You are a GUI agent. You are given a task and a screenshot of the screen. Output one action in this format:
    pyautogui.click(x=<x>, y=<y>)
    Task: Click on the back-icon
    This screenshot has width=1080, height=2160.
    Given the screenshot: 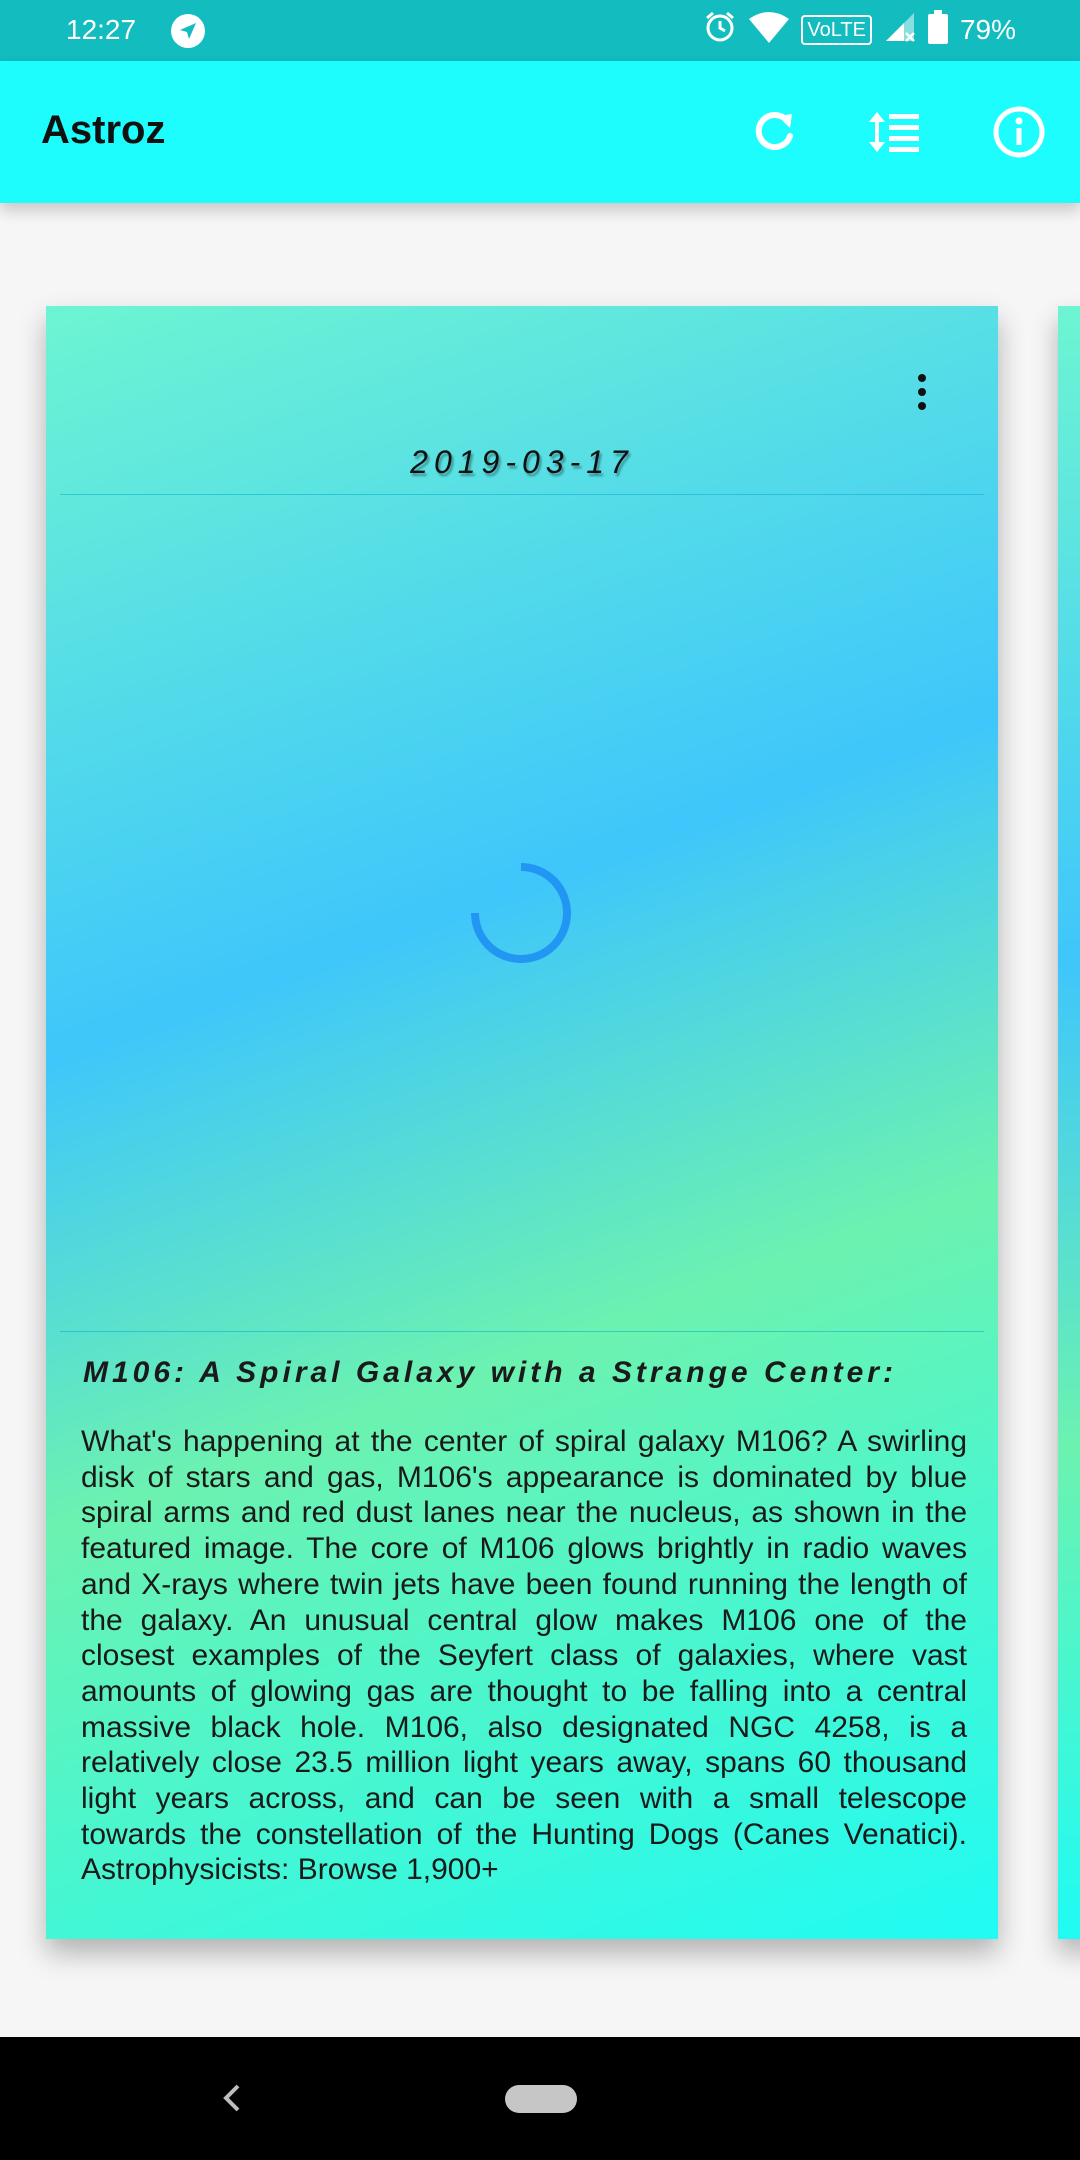 What is the action you would take?
    pyautogui.click(x=231, y=2098)
    